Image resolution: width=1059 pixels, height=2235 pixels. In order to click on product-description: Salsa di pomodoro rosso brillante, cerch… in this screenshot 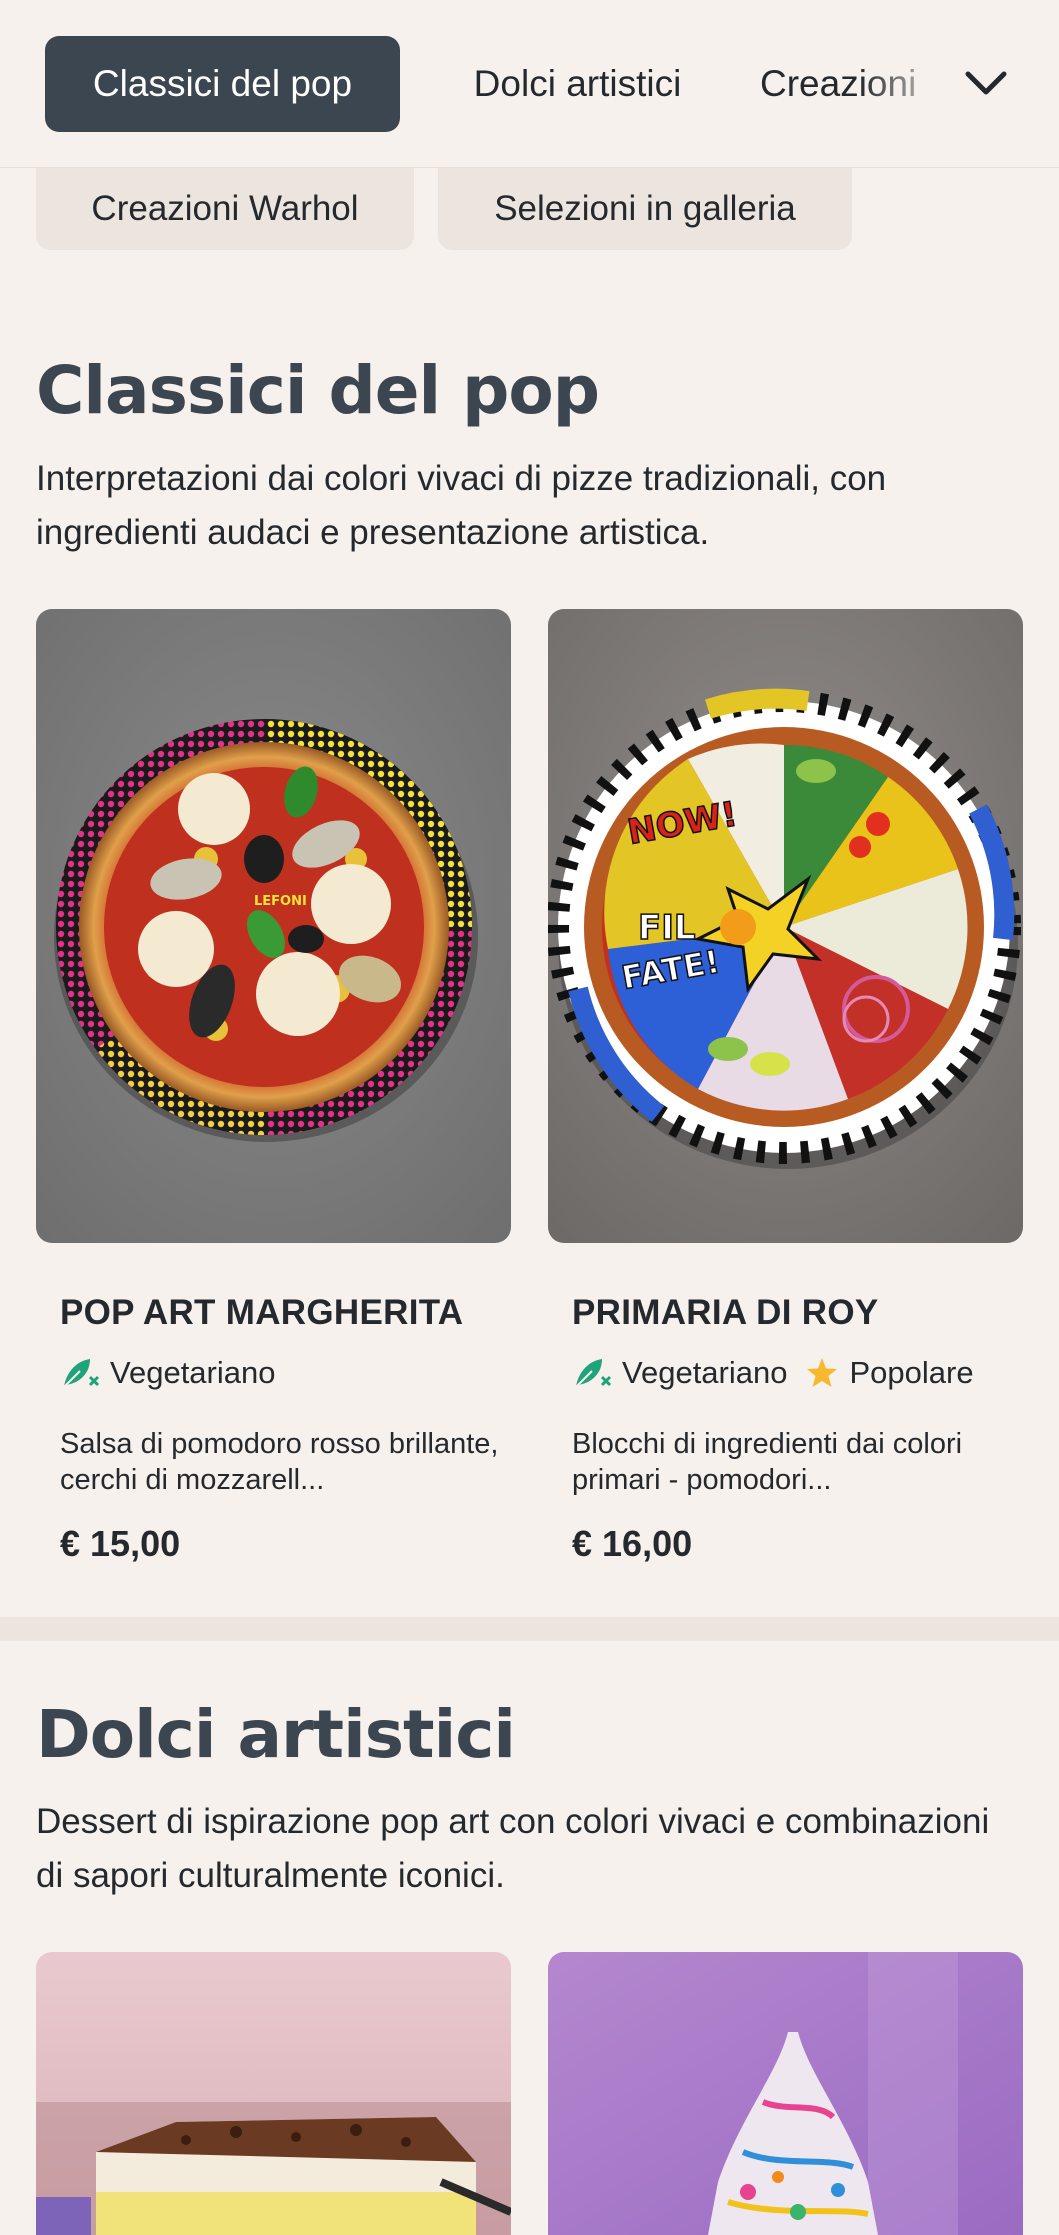, I will do `click(279, 1462)`.